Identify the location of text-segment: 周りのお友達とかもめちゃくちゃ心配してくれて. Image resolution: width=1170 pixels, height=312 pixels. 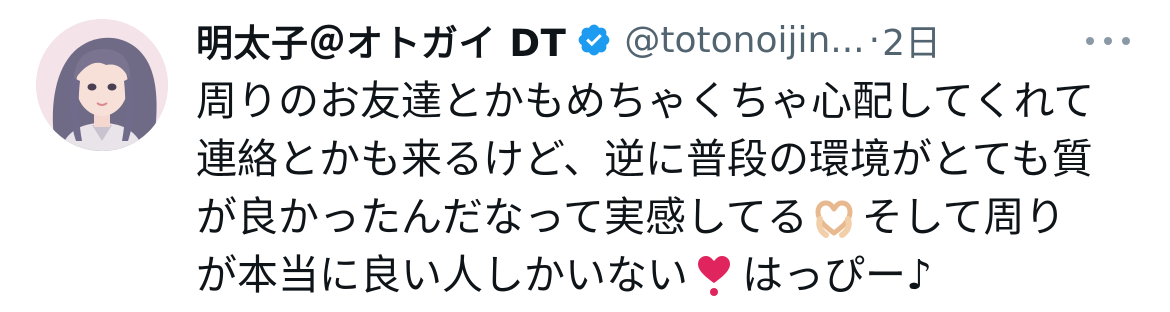
(645, 101).